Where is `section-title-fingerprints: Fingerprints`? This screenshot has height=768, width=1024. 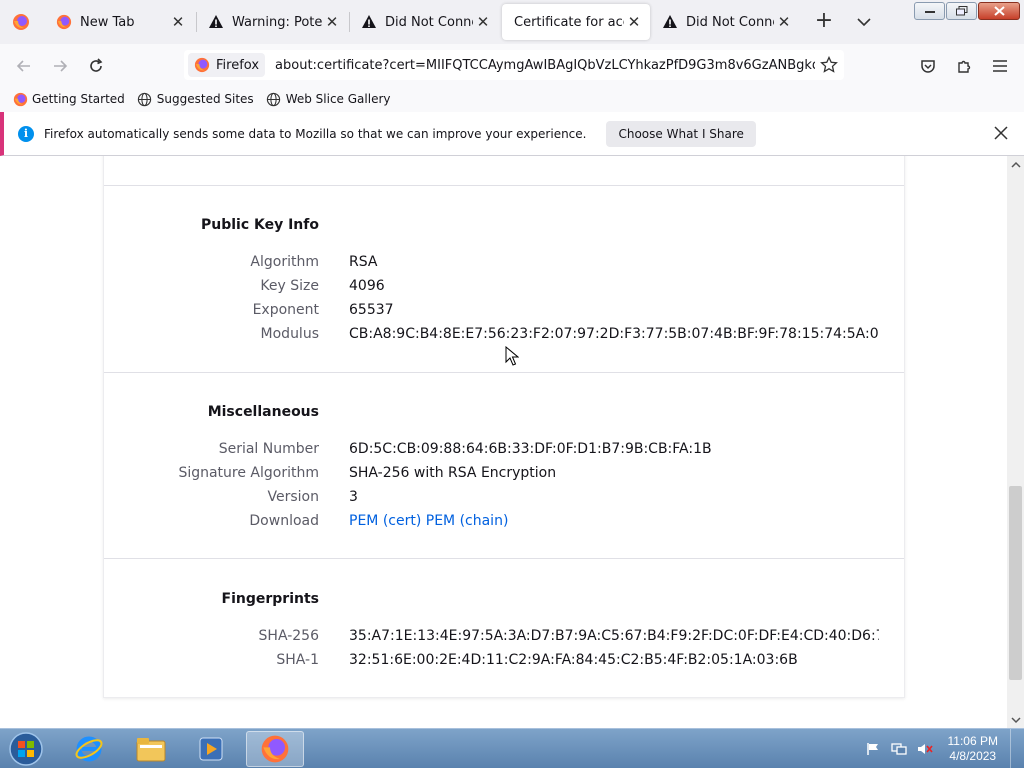
section-title-fingerprints: Fingerprints is located at coordinates (270, 599).